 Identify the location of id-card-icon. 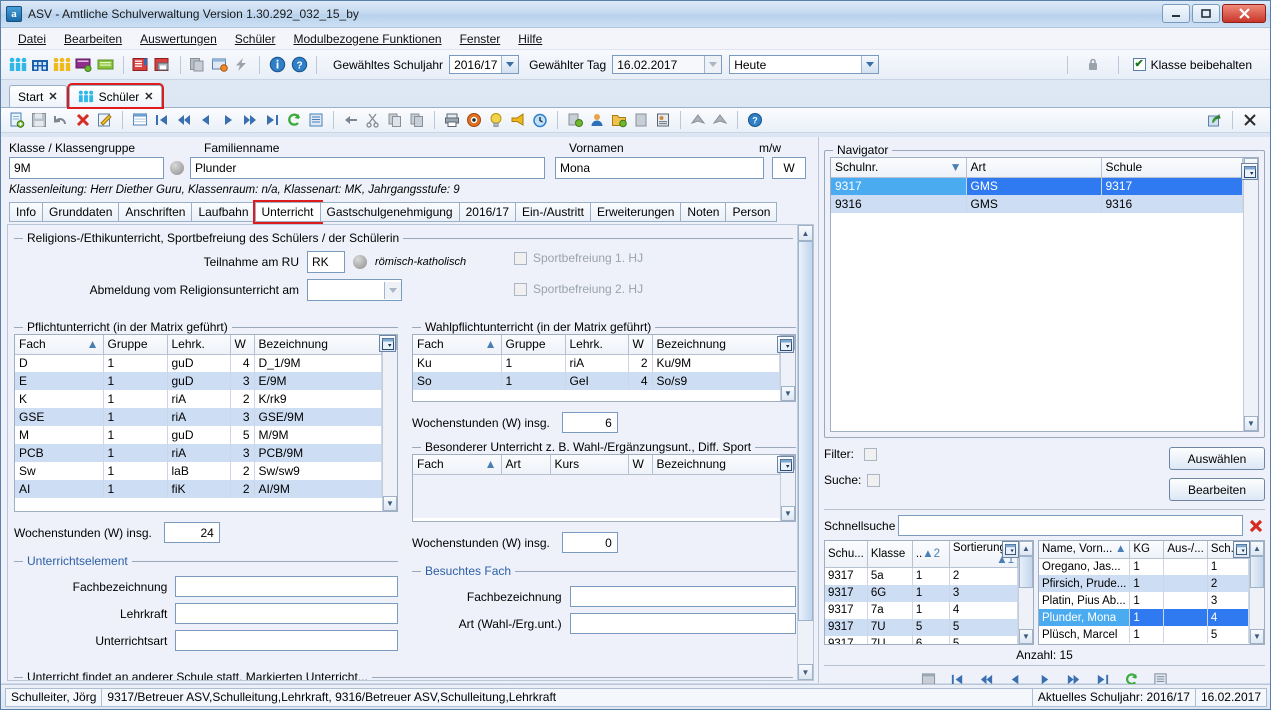
(663, 120).